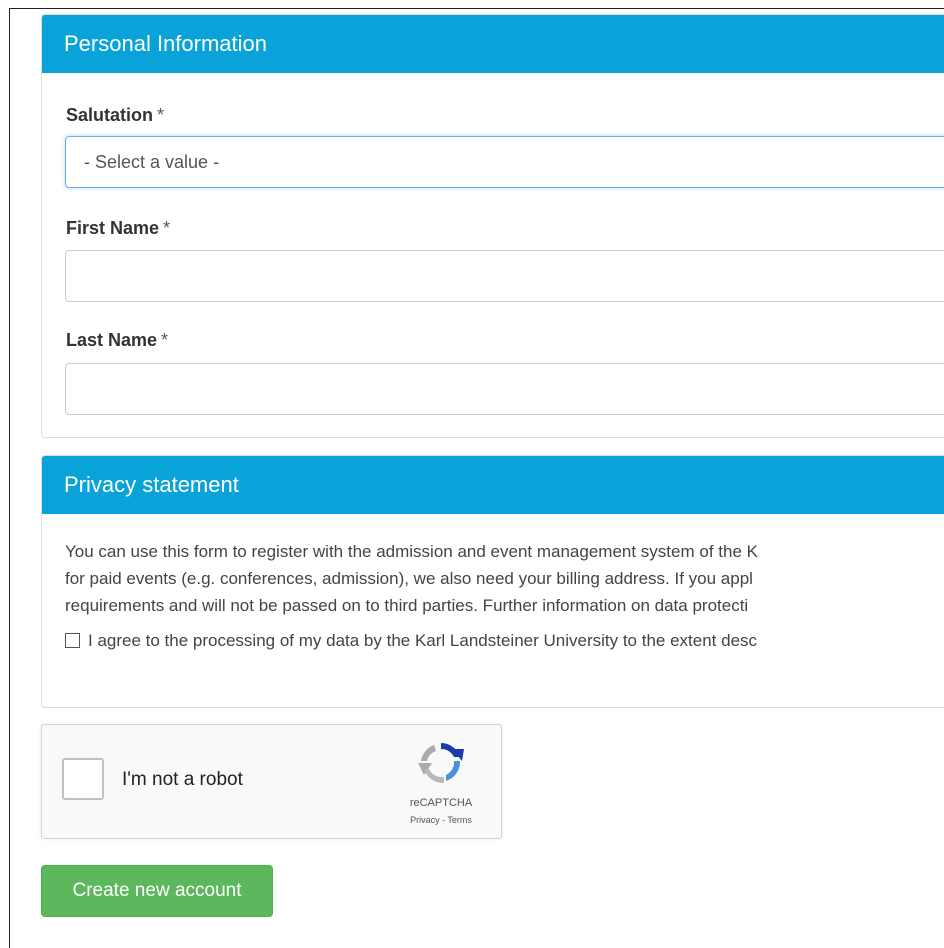  What do you see at coordinates (83, 779) in the screenshot?
I see `recaptcha-checkbox` at bounding box center [83, 779].